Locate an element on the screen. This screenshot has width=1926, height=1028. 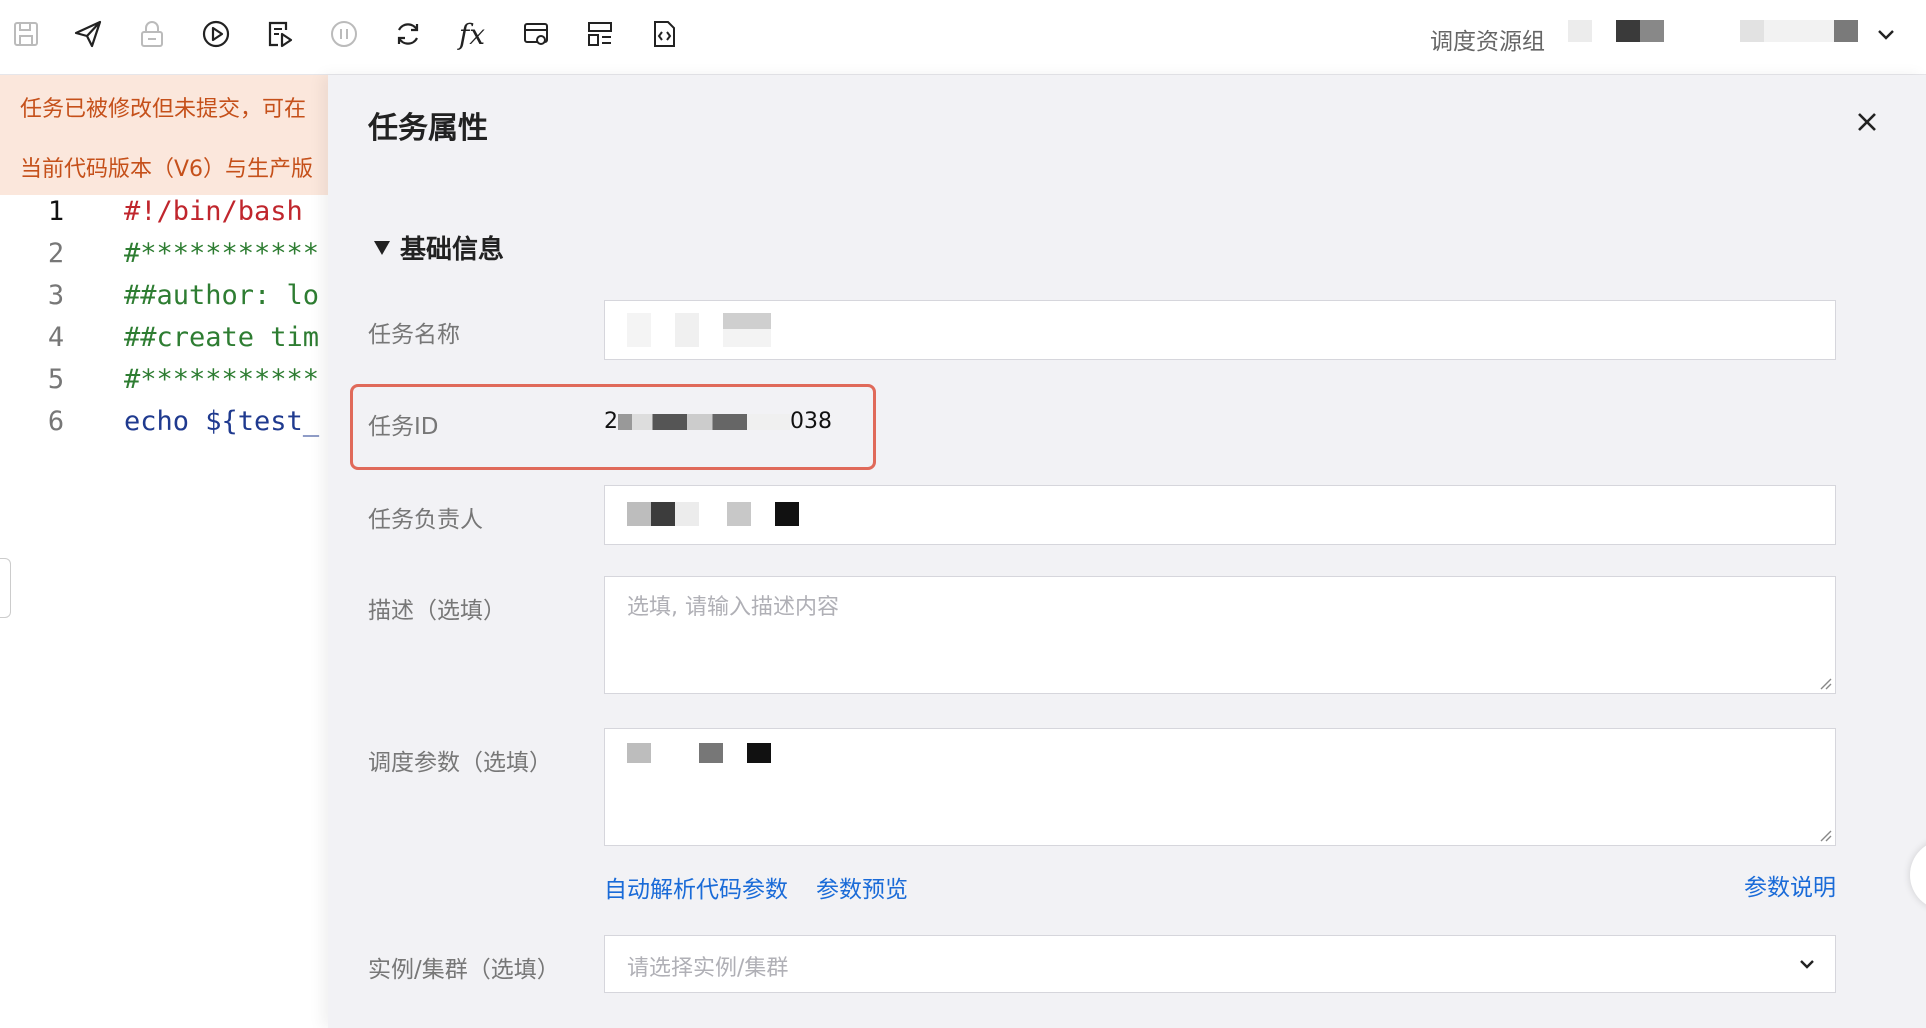
resource-group-label: 调度资源组 is located at coordinates (1487, 42).